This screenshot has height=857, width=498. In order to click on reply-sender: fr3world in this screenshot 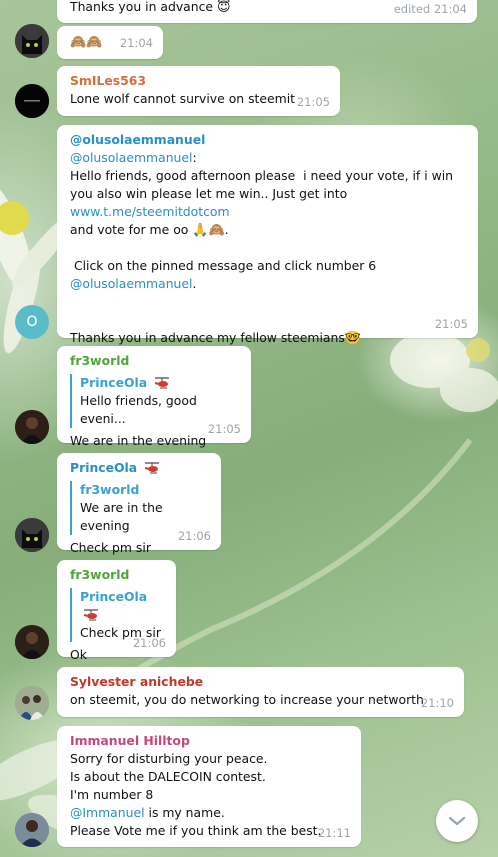, I will do `click(110, 489)`.